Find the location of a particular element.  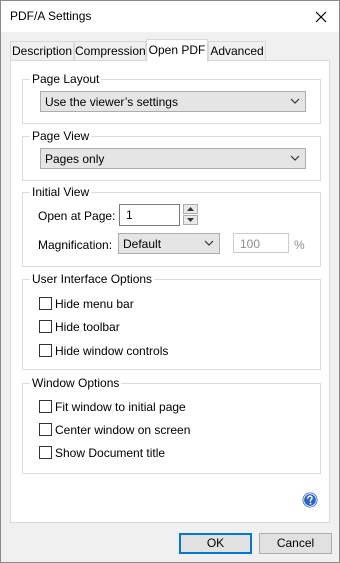

window-options-label: Window Options is located at coordinates (76, 383).